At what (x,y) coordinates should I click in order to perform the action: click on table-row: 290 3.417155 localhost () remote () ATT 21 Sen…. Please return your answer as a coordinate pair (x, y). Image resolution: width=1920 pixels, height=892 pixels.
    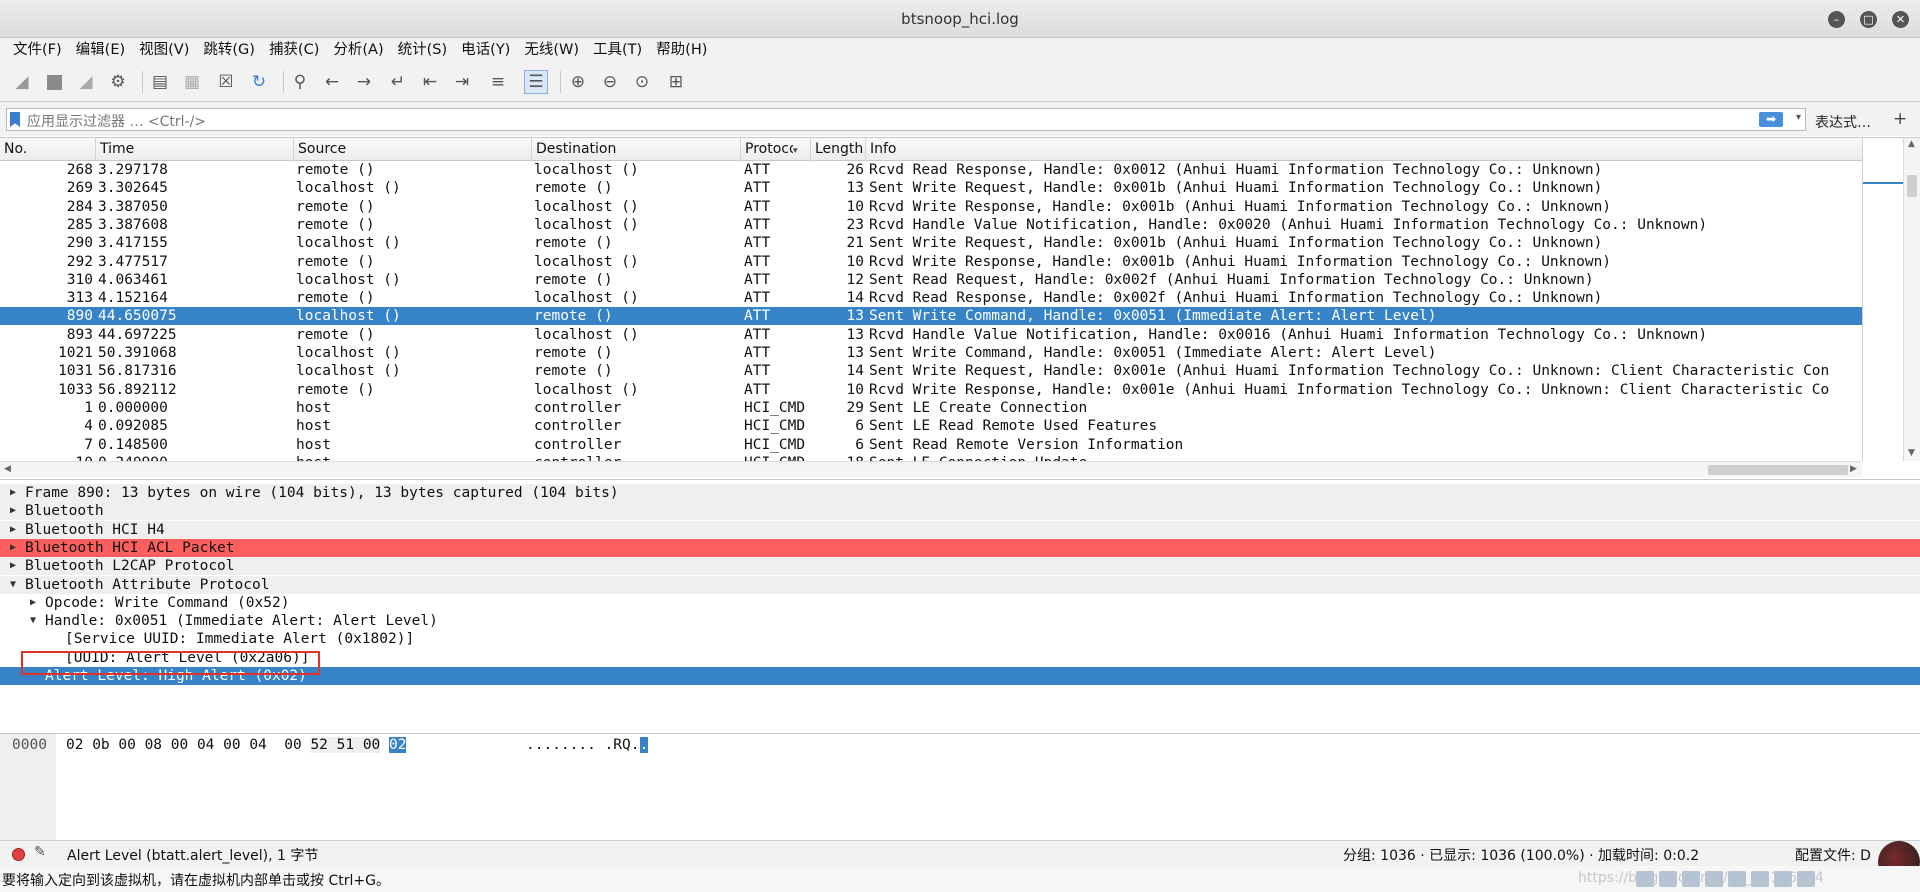
    Looking at the image, I should click on (931, 243).